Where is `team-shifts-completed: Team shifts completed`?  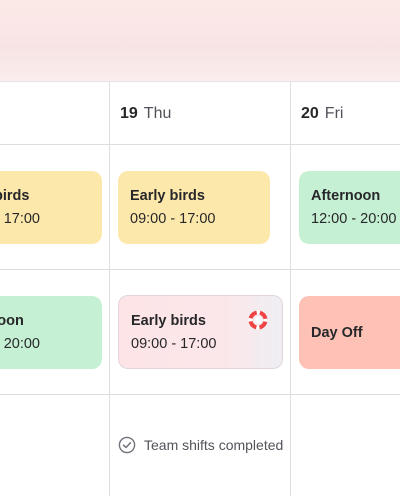 team-shifts-completed: Team shifts completed is located at coordinates (200, 445).